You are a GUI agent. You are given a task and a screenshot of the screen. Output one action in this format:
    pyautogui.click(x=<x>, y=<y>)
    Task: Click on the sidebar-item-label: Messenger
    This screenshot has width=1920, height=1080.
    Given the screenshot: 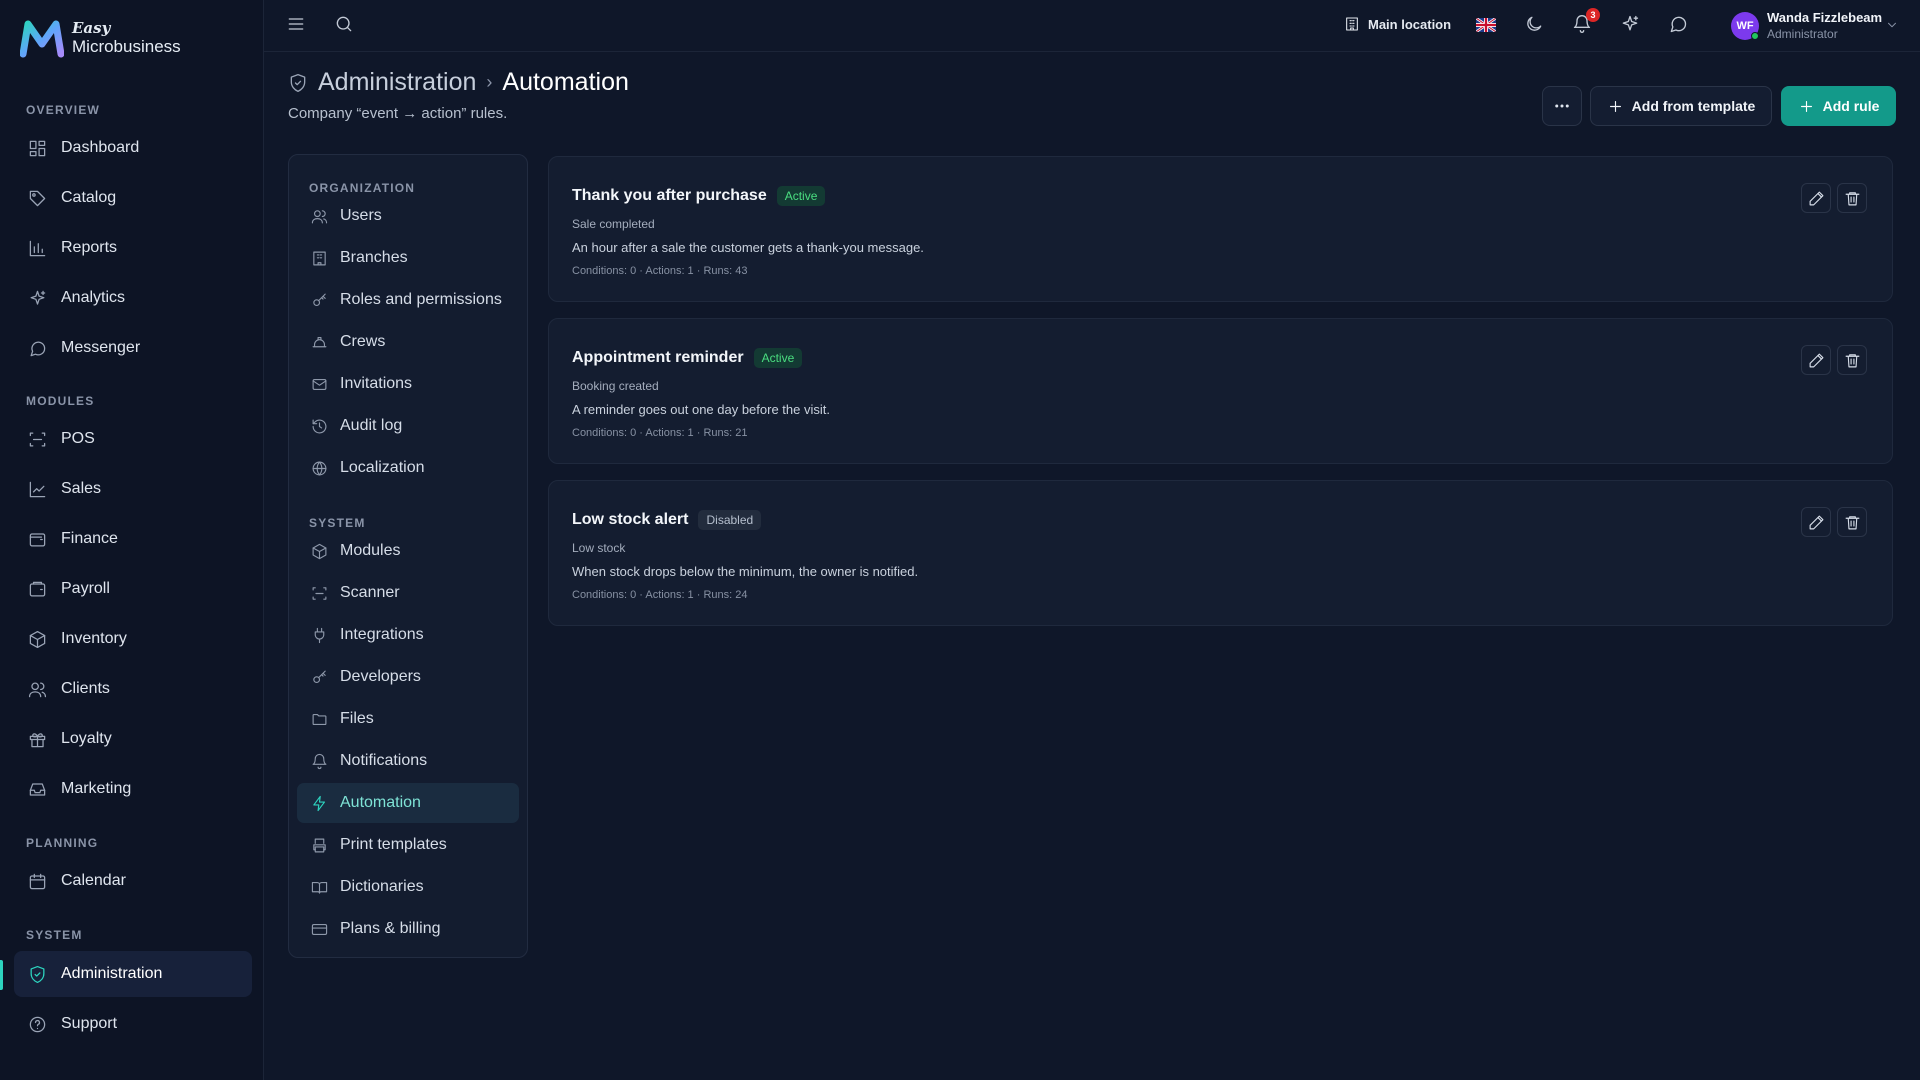 What is the action you would take?
    pyautogui.click(x=101, y=347)
    